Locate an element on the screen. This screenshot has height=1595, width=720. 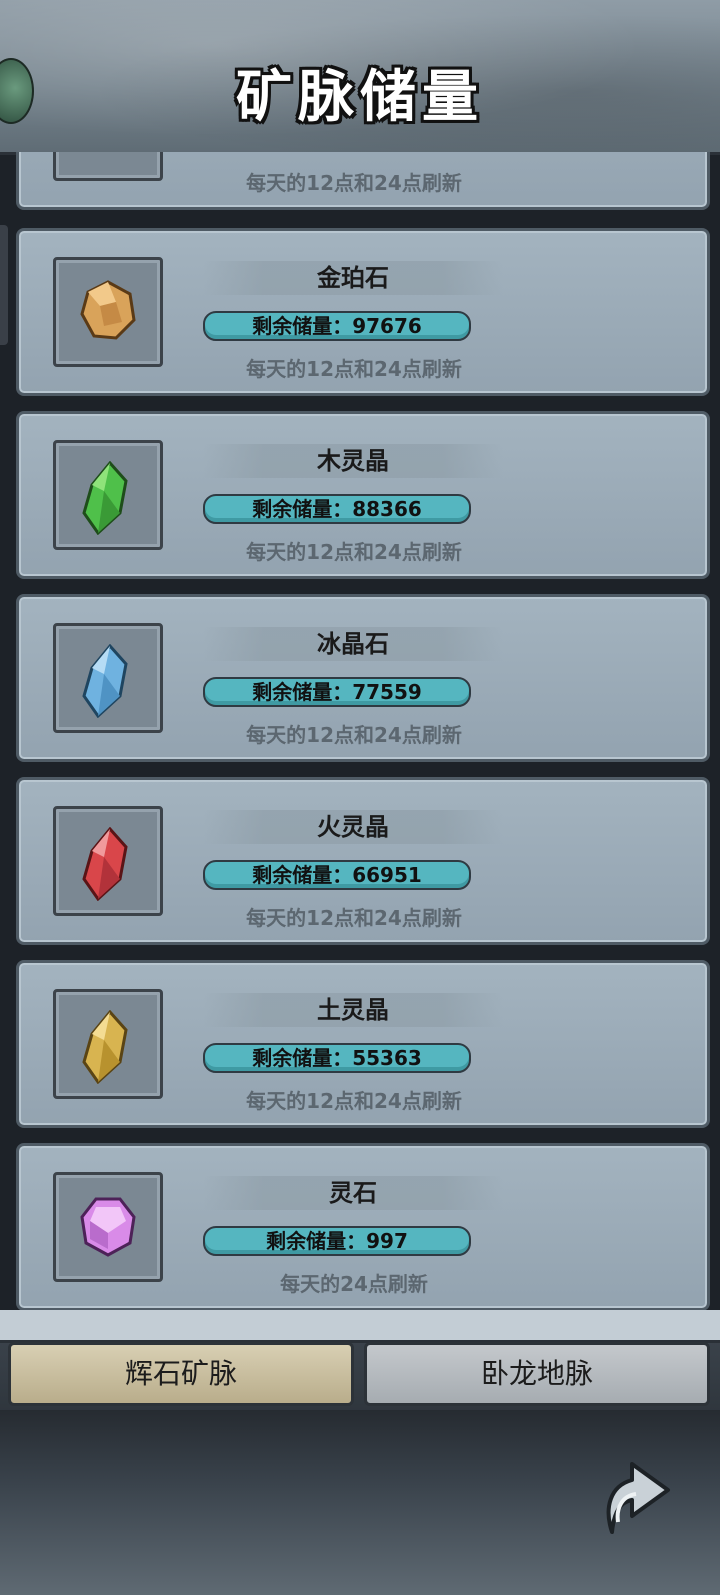
storage-bar: 剩余储量：77559 is located at coordinates (337, 692).